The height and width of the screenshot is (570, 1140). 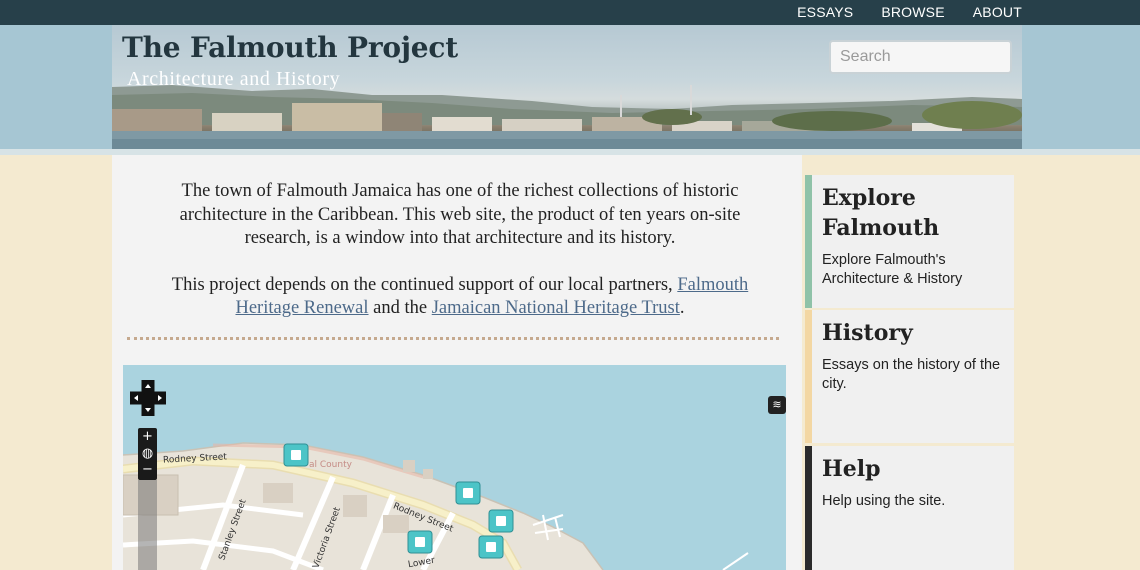 What do you see at coordinates (777, 405) in the screenshot?
I see `layers-icon: ≋` at bounding box center [777, 405].